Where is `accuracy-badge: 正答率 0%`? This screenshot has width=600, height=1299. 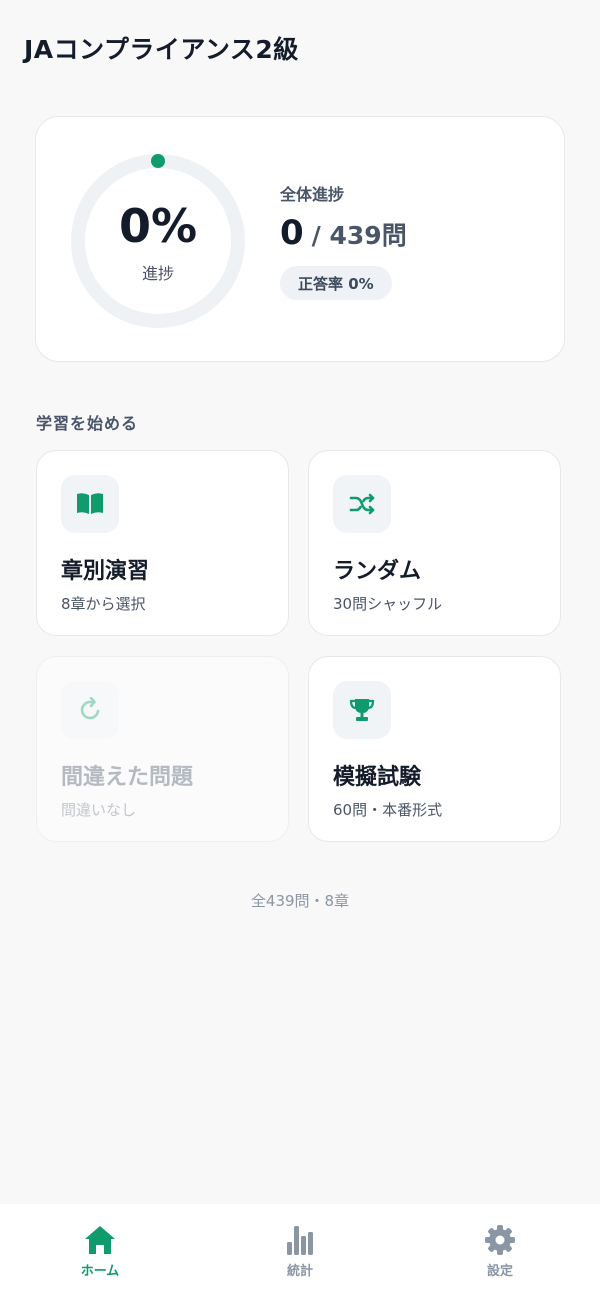
accuracy-badge: 正答率 0% is located at coordinates (336, 283).